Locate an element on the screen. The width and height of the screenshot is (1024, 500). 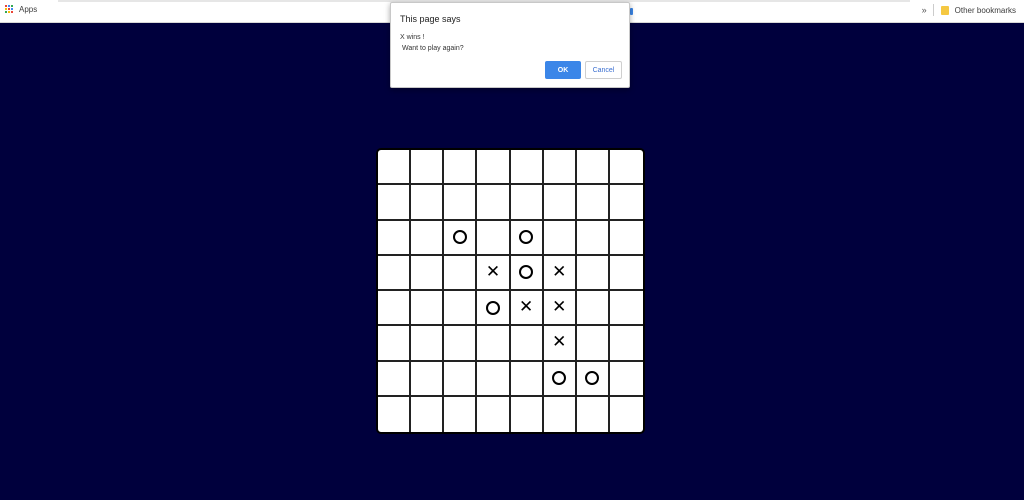
folder-icon is located at coordinates (944, 10).